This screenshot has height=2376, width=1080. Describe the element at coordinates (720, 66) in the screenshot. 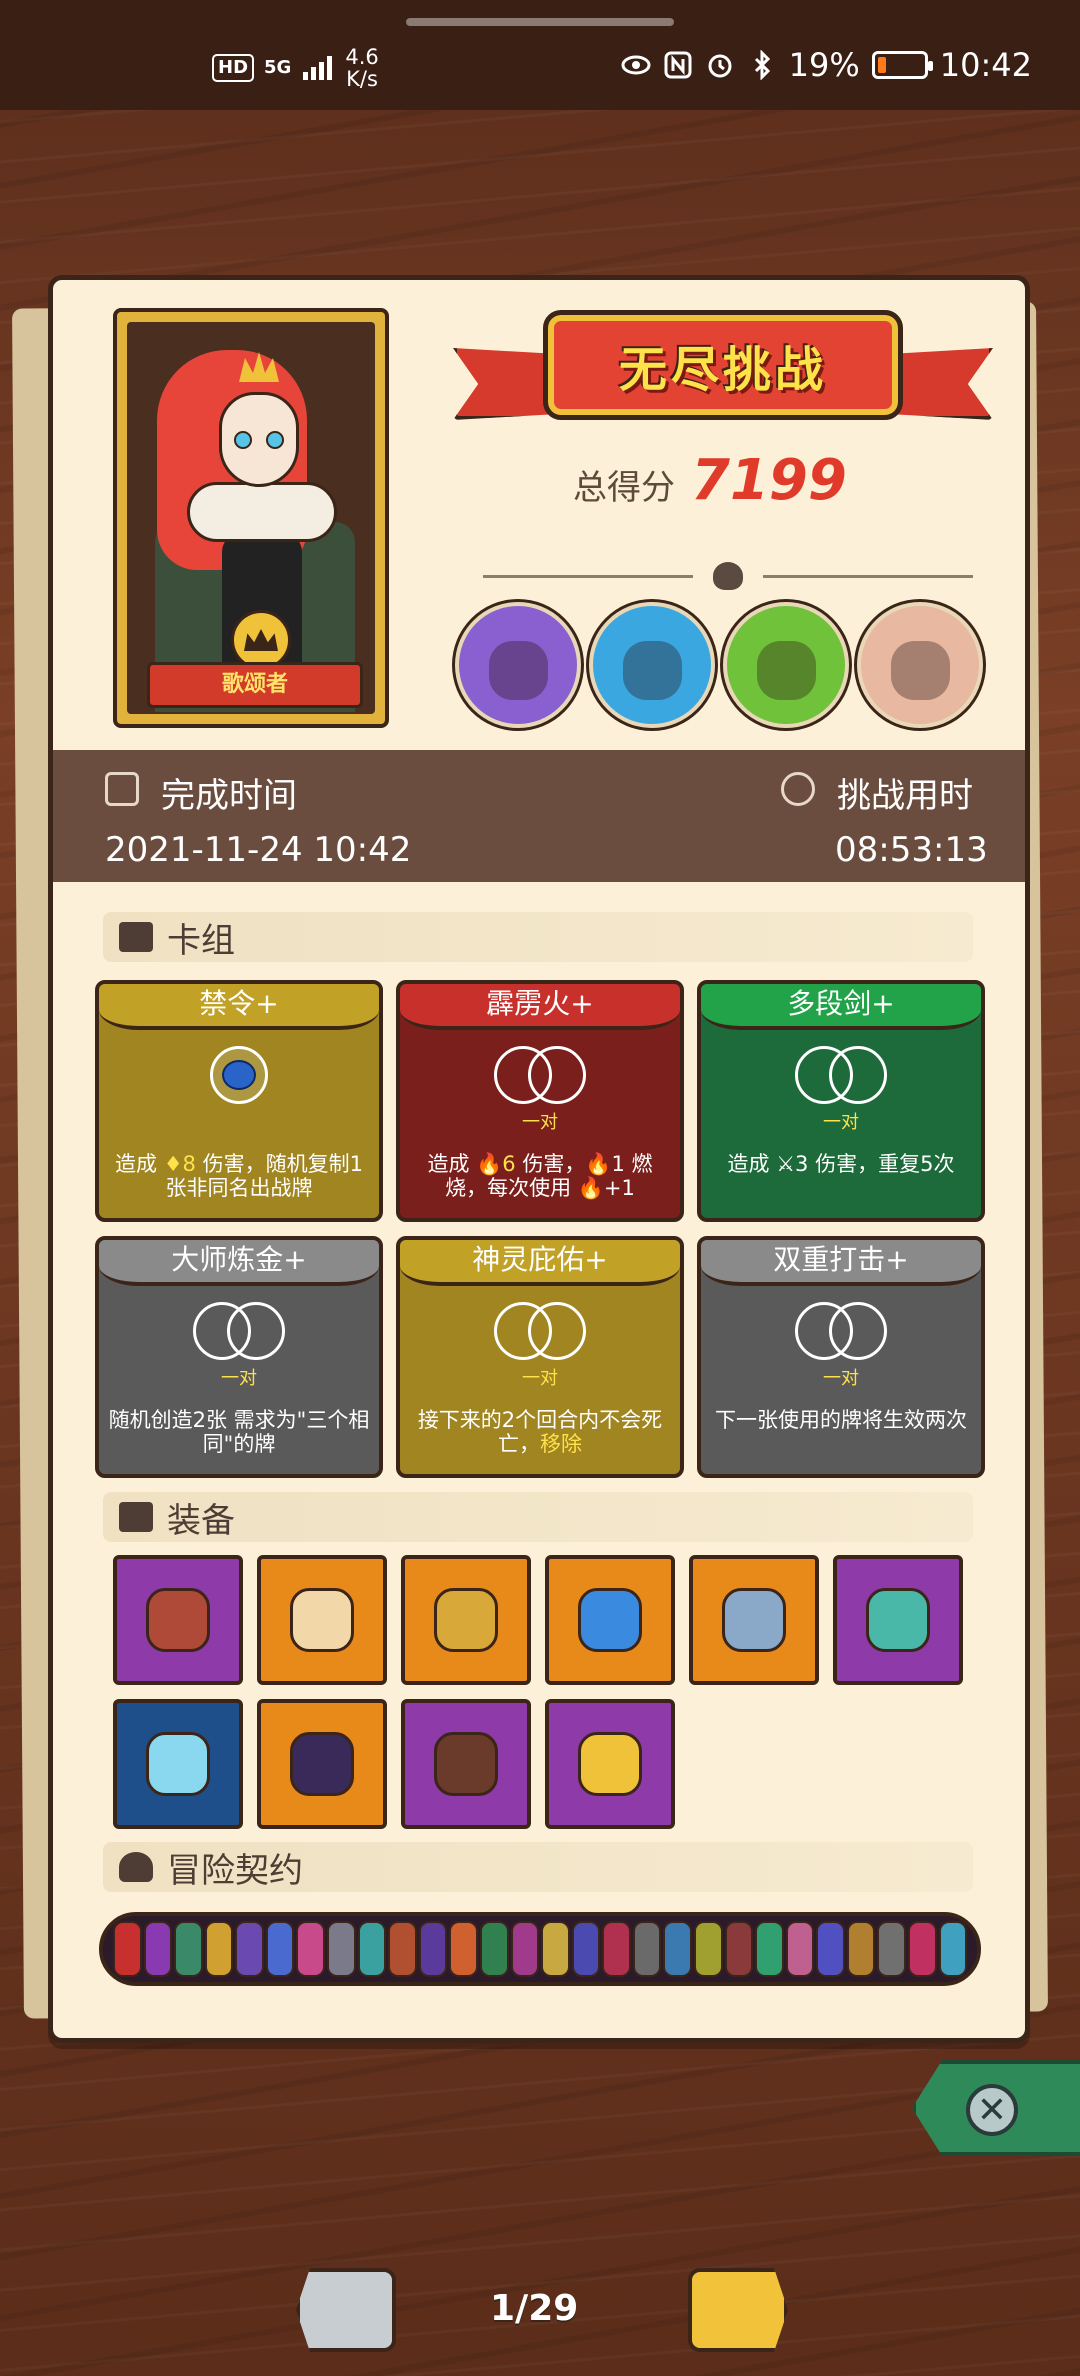

I see `alarm-icon` at that location.